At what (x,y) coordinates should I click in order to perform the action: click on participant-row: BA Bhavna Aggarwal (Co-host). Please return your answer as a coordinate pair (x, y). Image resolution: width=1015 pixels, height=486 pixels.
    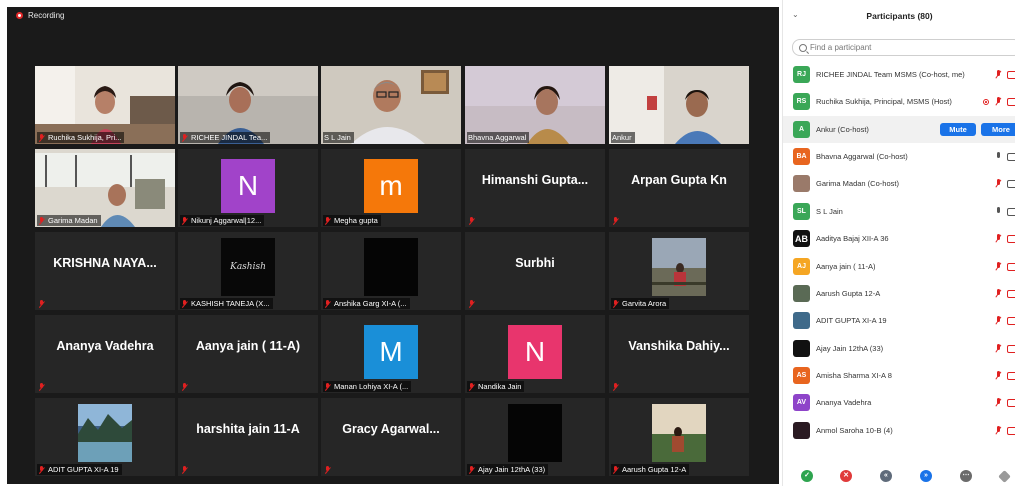
    Looking at the image, I should click on (899, 156).